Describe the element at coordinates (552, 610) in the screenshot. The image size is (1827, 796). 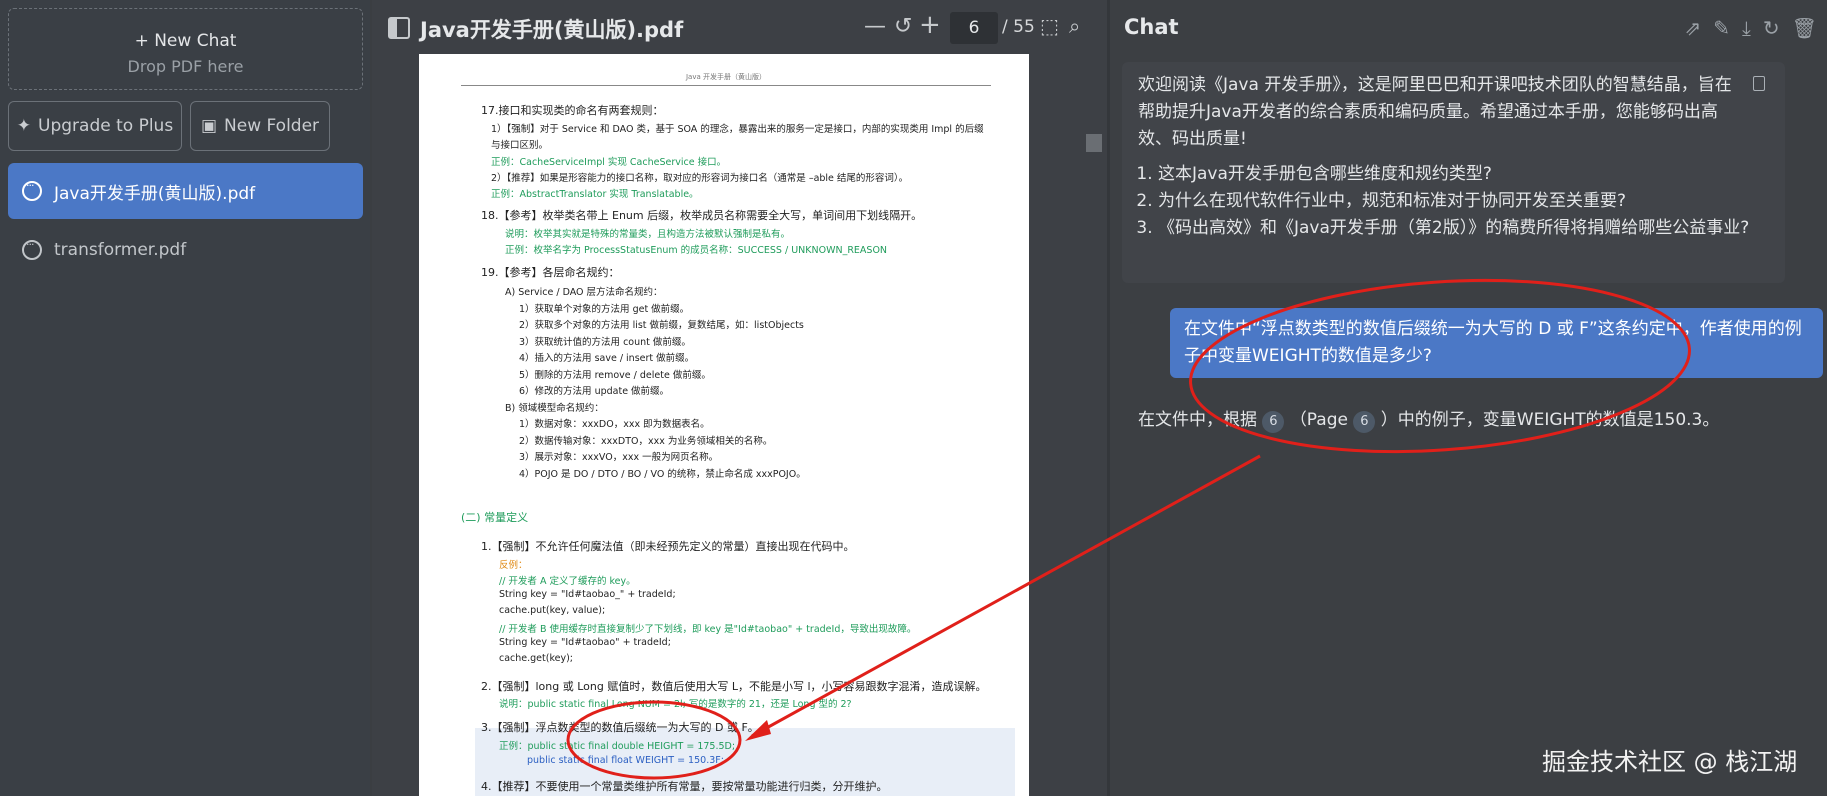
I see `pdf-line: cache.put(key, value);` at that location.